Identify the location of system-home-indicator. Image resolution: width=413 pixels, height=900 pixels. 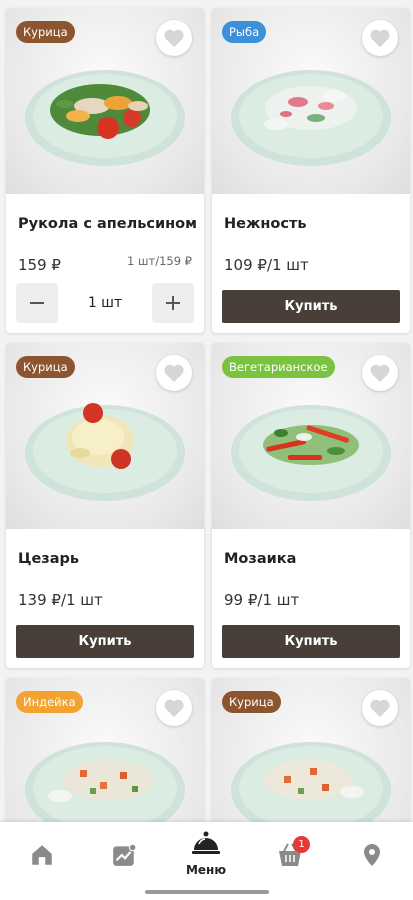
(207, 892).